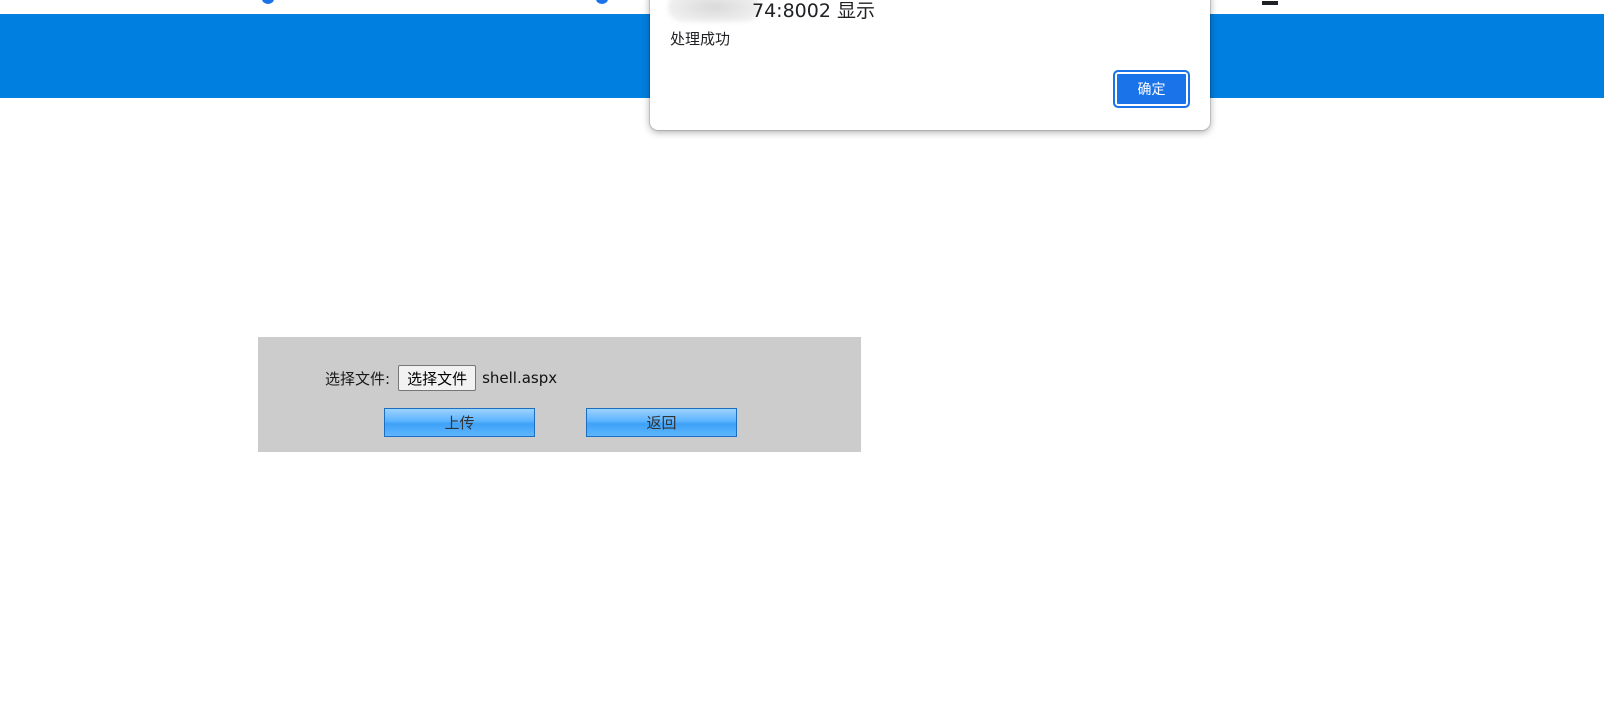 Image resolution: width=1604 pixels, height=724 pixels. Describe the element at coordinates (714, 11) in the screenshot. I see `redacted-host-blur` at that location.